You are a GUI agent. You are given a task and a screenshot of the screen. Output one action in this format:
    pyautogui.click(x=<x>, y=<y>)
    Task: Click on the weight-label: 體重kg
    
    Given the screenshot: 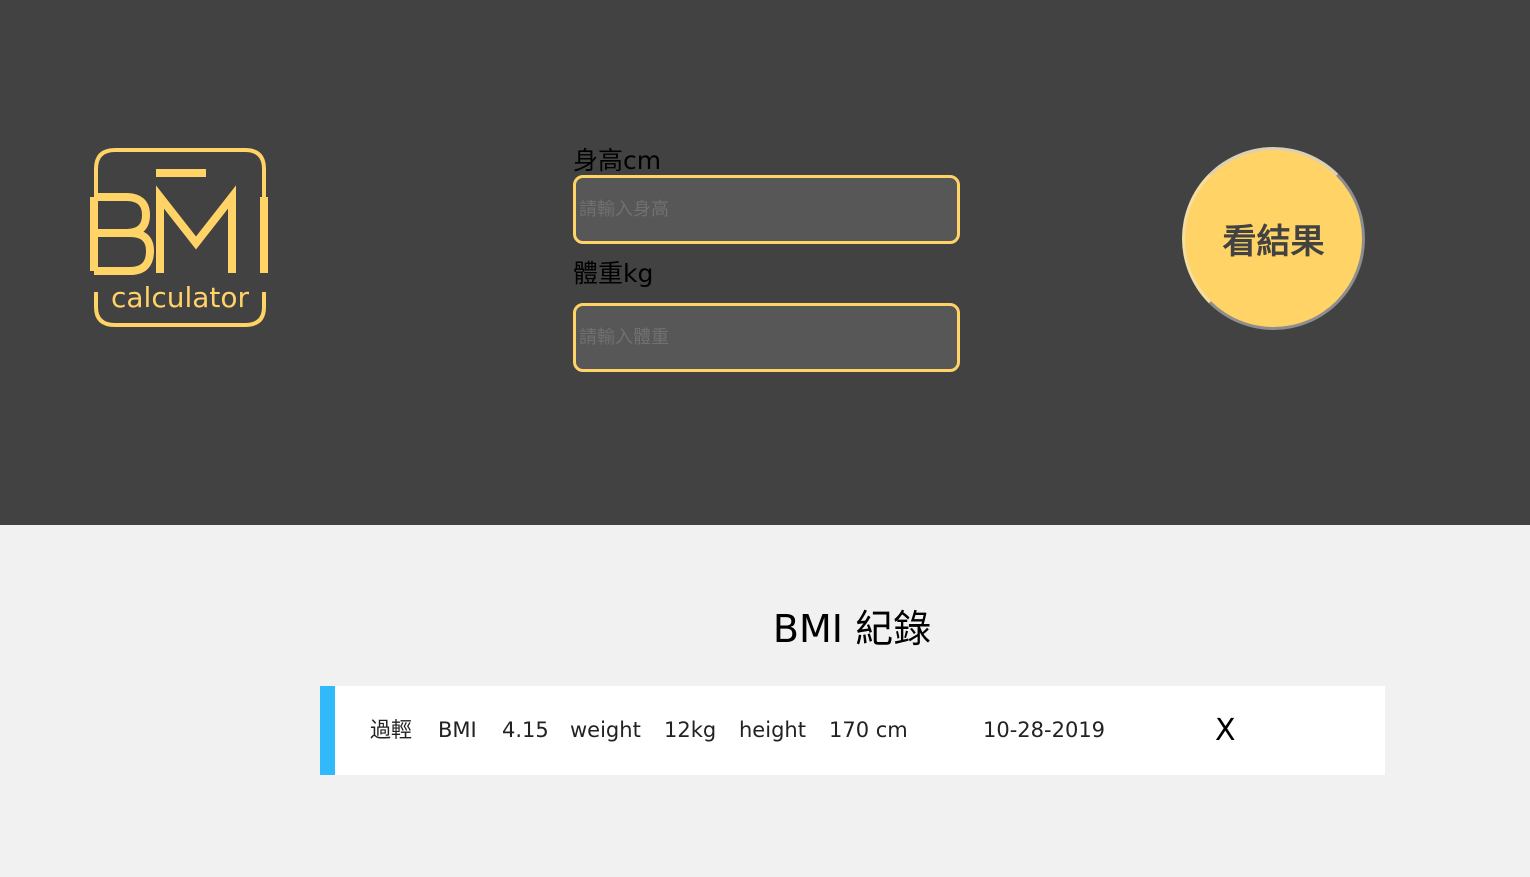 What is the action you would take?
    pyautogui.click(x=613, y=273)
    